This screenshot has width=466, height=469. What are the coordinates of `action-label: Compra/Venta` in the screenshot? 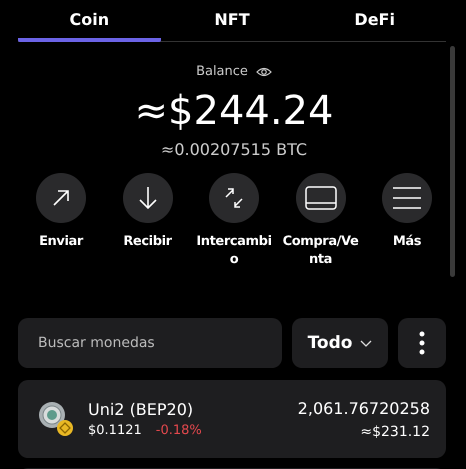 It's located at (321, 251).